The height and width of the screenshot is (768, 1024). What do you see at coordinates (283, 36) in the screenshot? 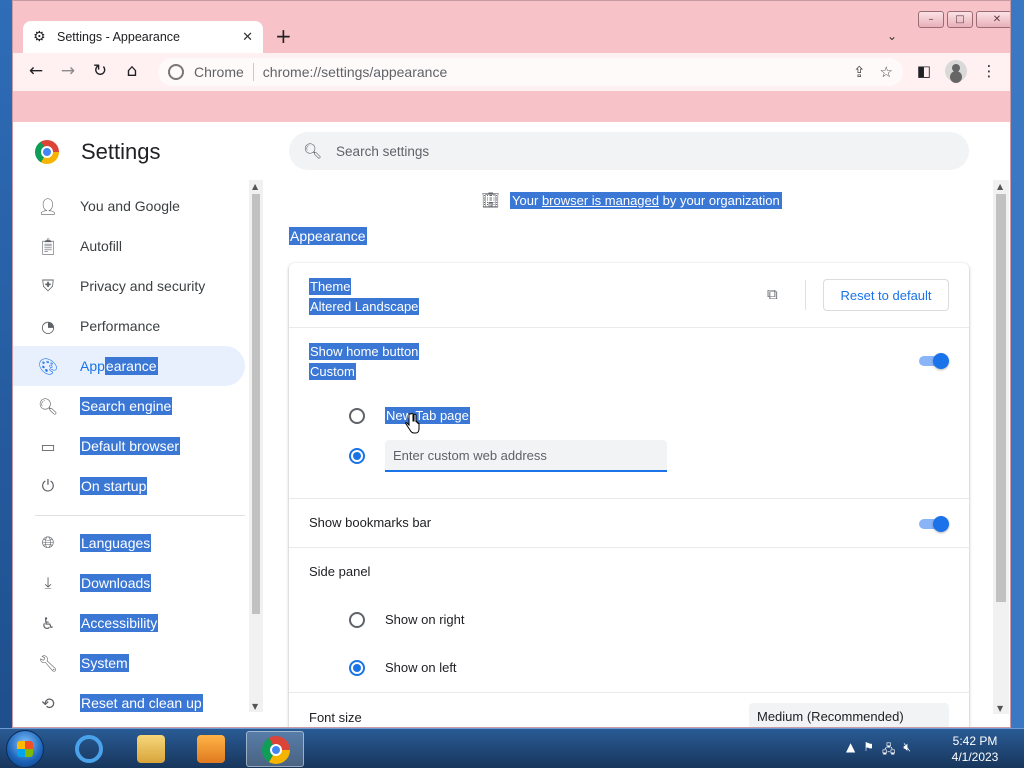
I see `new-tab-button: +` at bounding box center [283, 36].